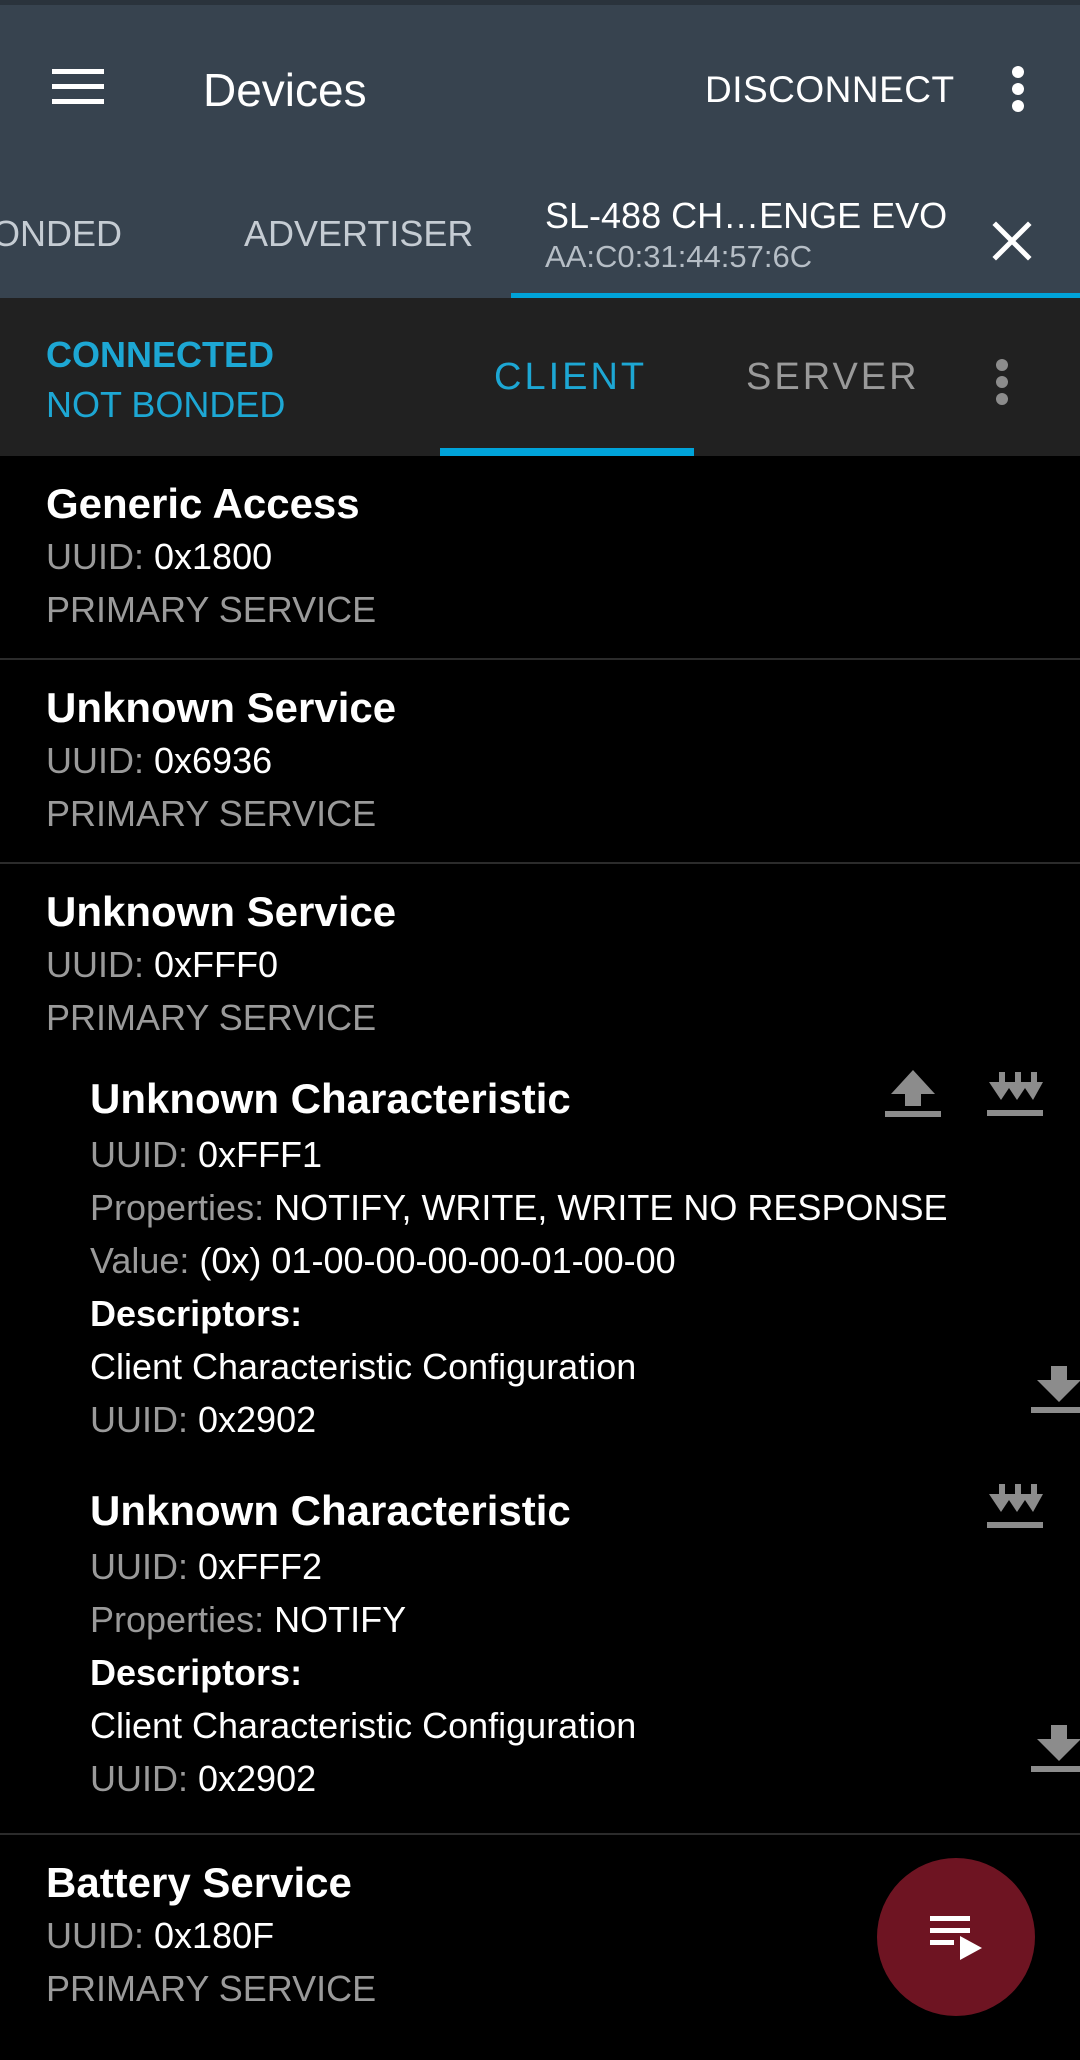 The image size is (1080, 2060). Describe the element at coordinates (260, 1154) in the screenshot. I see `characteristic-uuid: 0xFFF1` at that location.